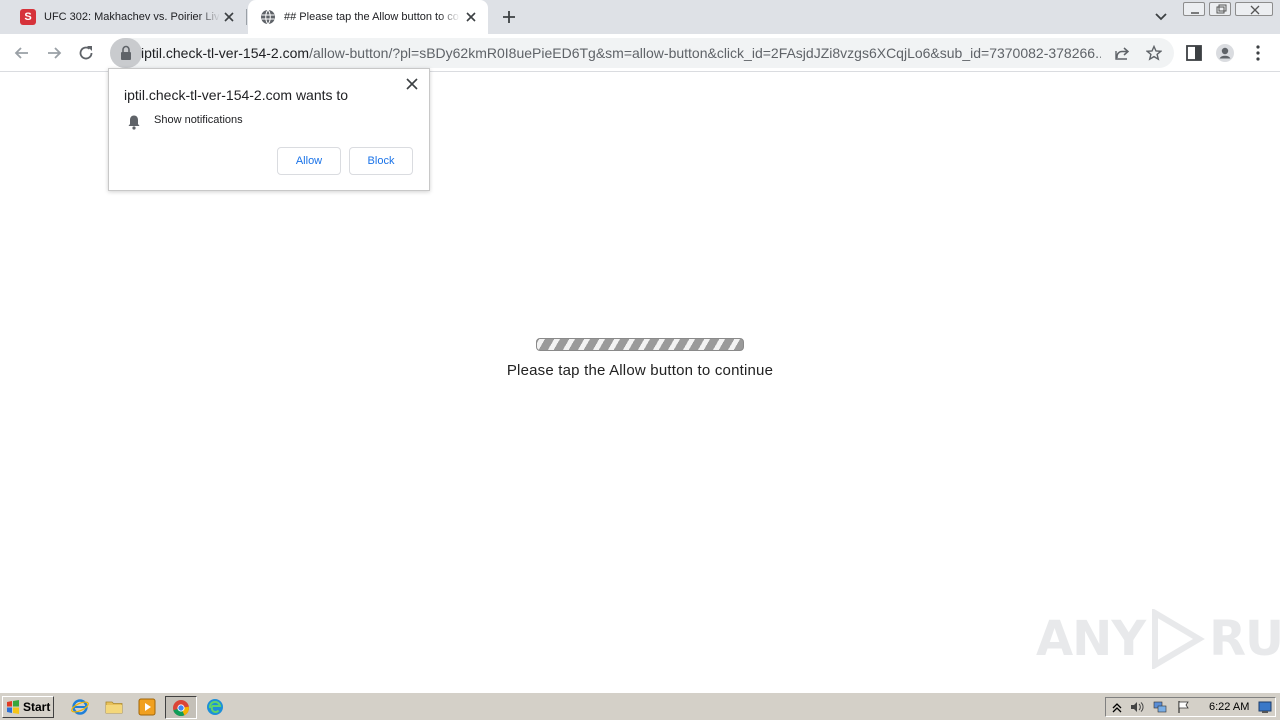 The image size is (1280, 720). What do you see at coordinates (54, 53) in the screenshot?
I see `forward-arrow-icon` at bounding box center [54, 53].